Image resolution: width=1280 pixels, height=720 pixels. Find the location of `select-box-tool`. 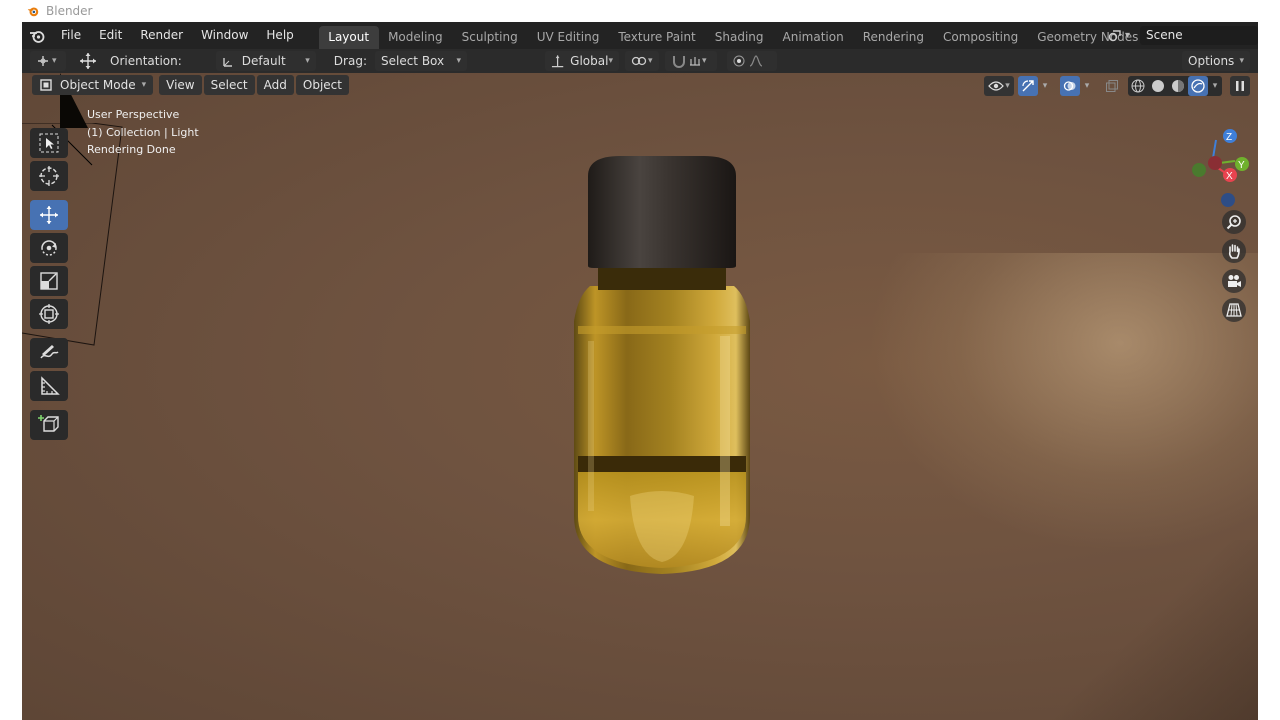

select-box-tool is located at coordinates (49, 143).